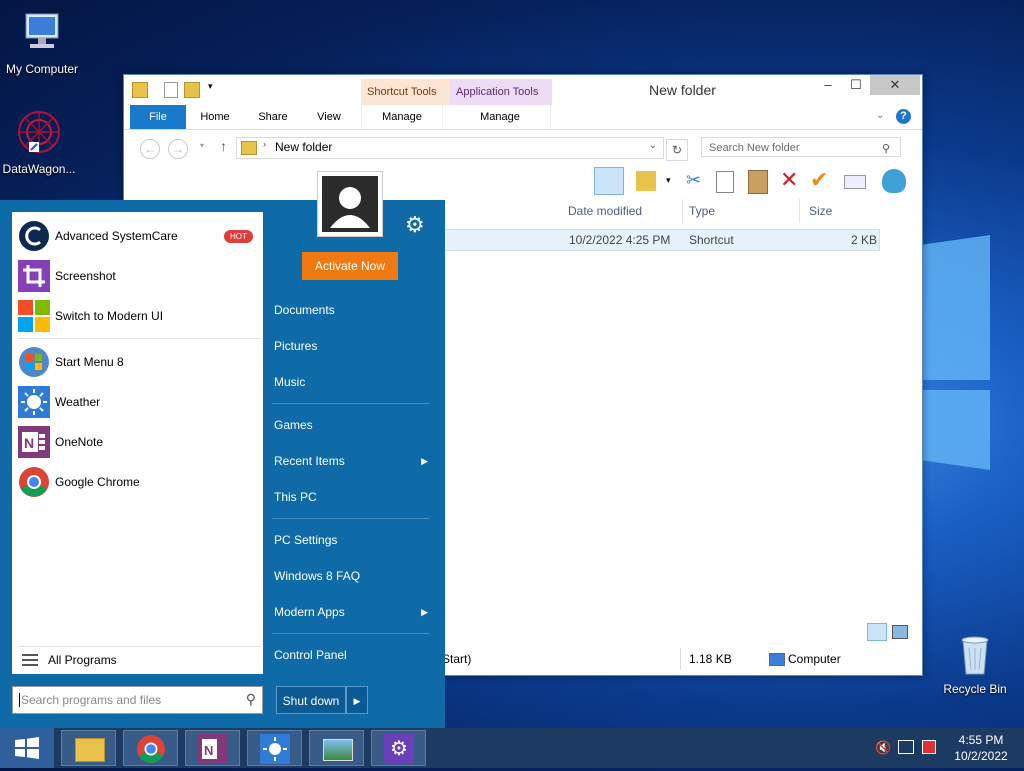  Describe the element at coordinates (352, 612) in the screenshot. I see `link-modern-apps: Modern Apps ▶` at that location.